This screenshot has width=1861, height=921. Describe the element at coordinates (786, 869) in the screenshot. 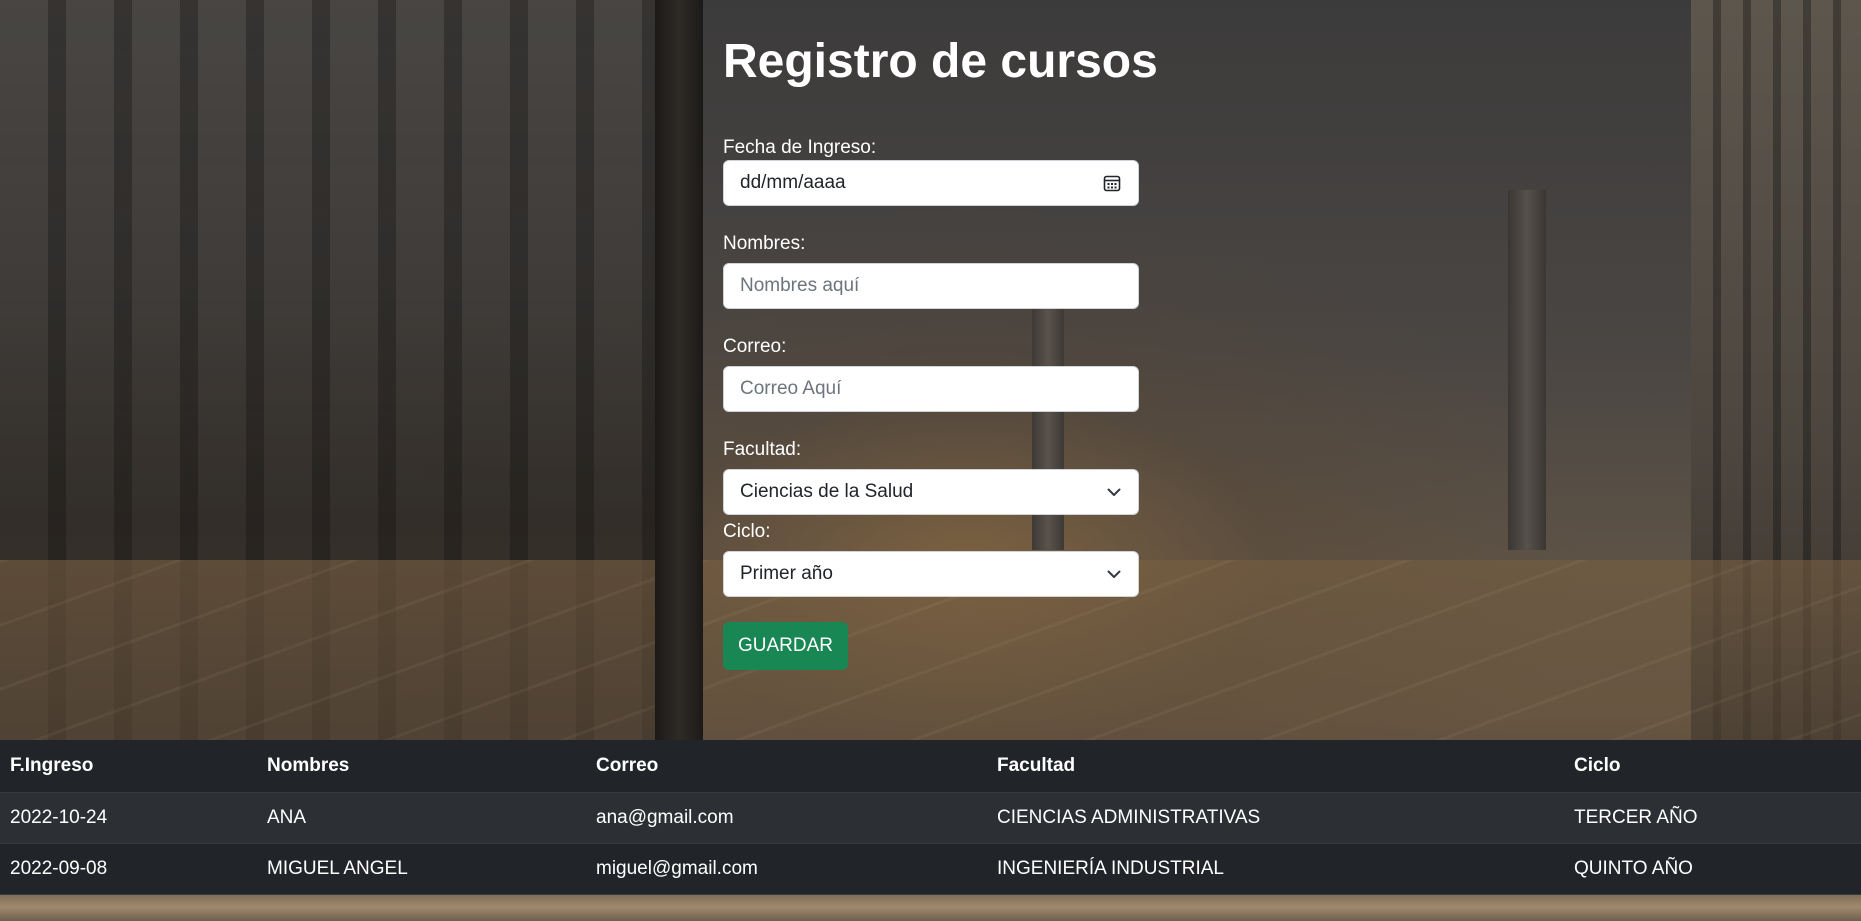

I see `cell-correo: miguel@gmail.com` at that location.